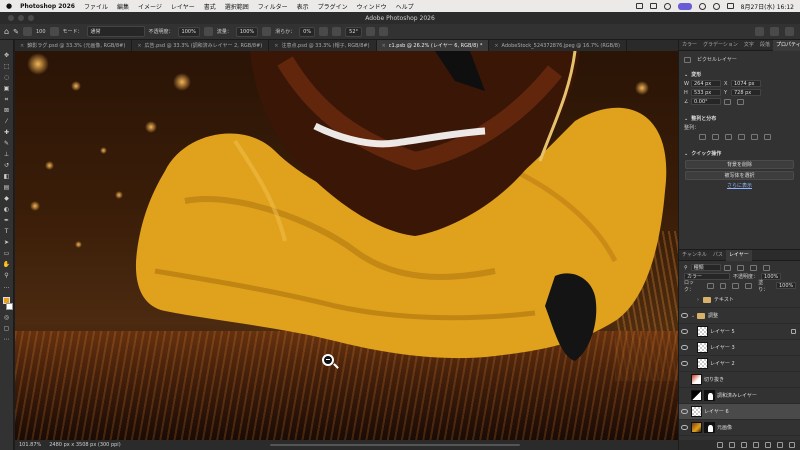 The width and height of the screenshot is (800, 450). Describe the element at coordinates (354, 31) in the screenshot. I see `brush-angle-field: 52°` at that location.